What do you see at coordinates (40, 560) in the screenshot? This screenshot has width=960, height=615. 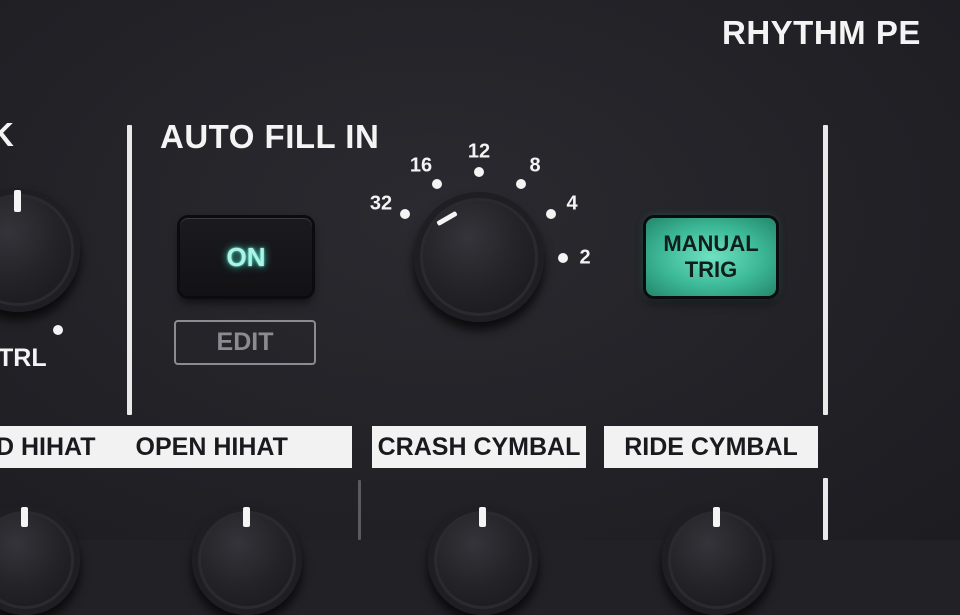 I see `closed-hihat-knob` at bounding box center [40, 560].